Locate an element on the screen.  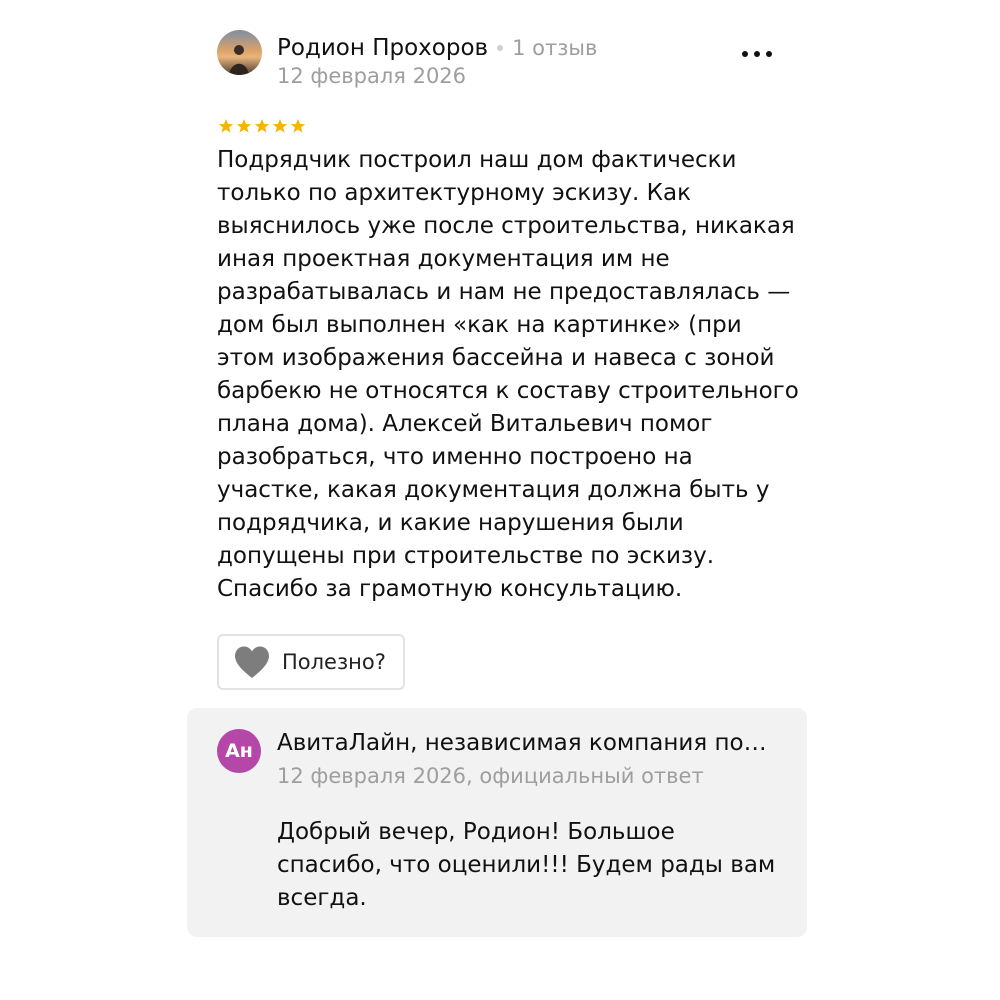
review-date: 12 февраля 2026 is located at coordinates (372, 76).